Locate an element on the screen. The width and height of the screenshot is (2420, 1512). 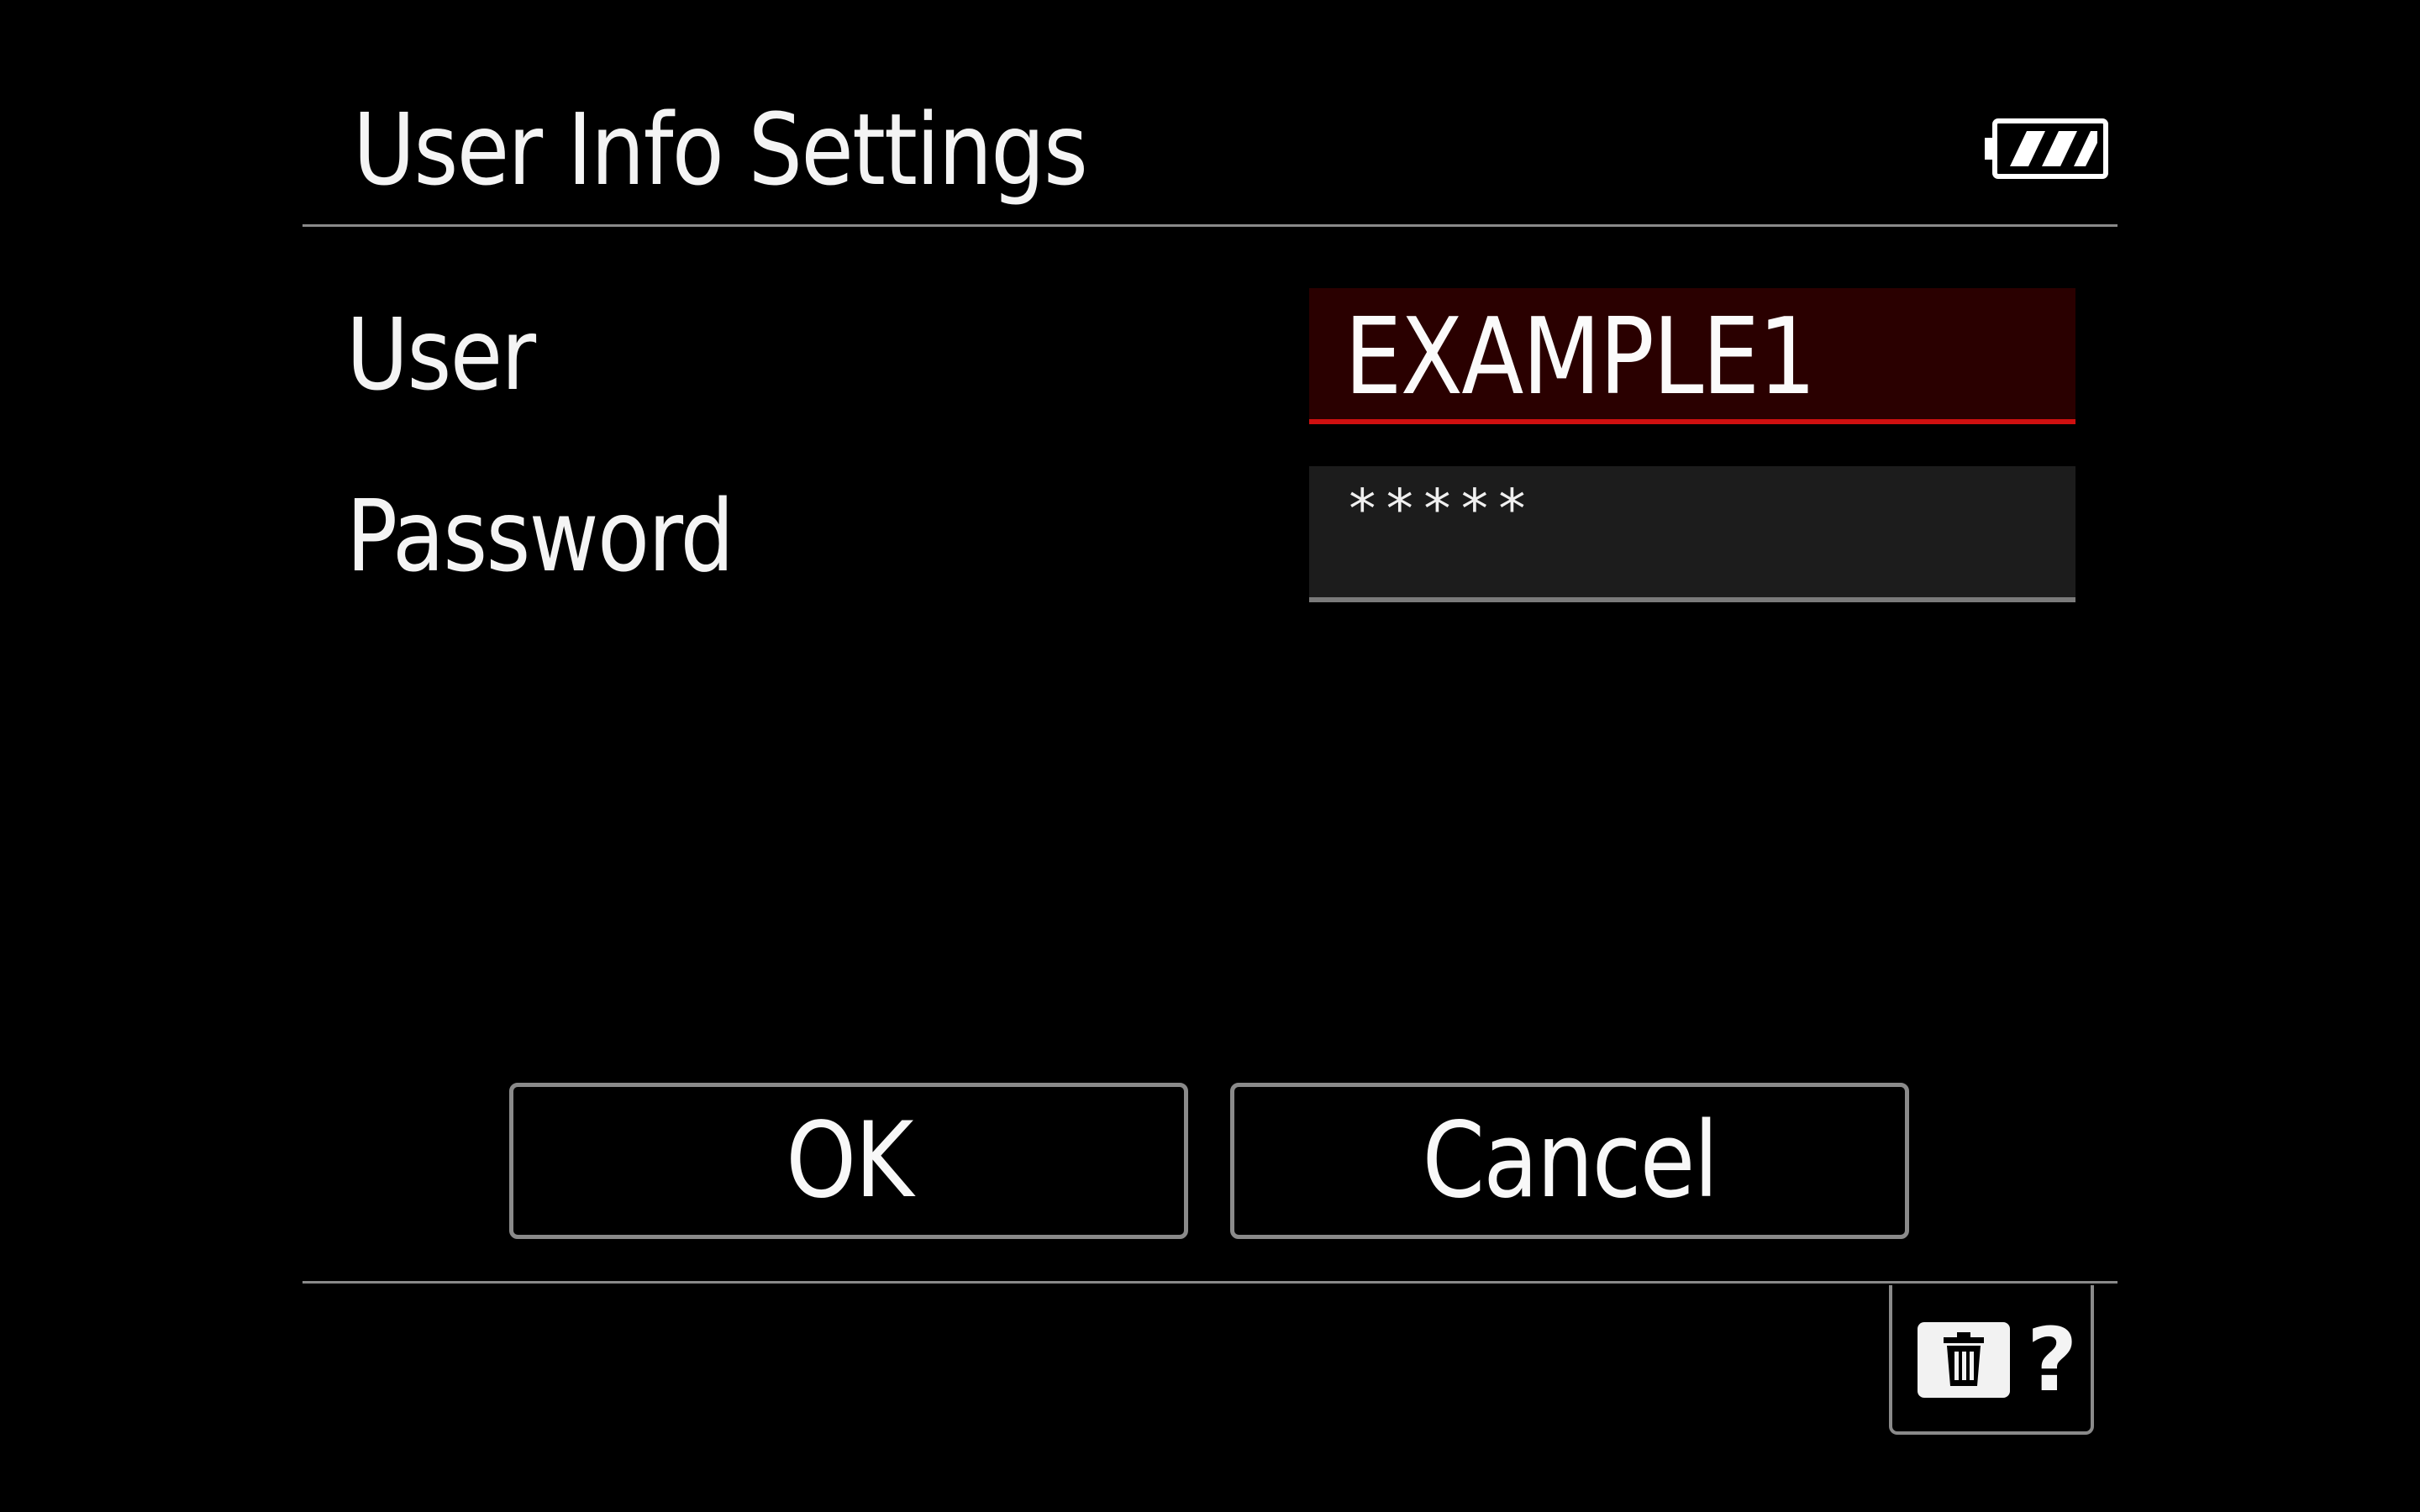
password-field: ***** is located at coordinates (1692, 534).